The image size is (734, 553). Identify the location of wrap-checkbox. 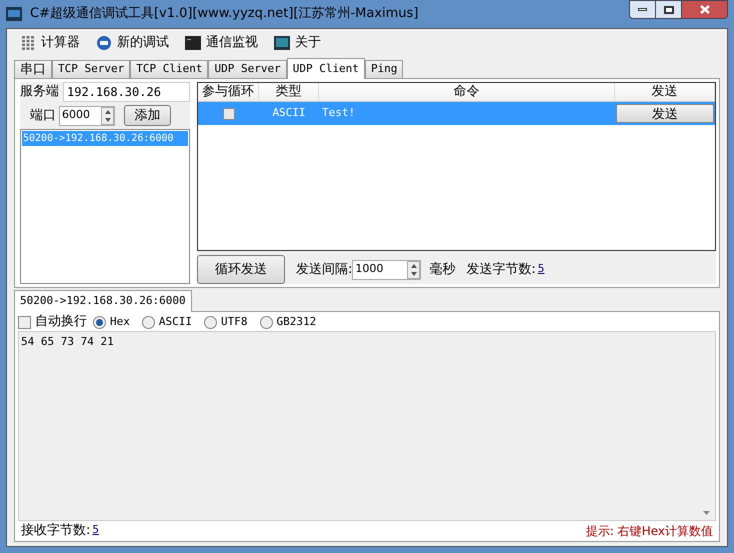
(24, 322).